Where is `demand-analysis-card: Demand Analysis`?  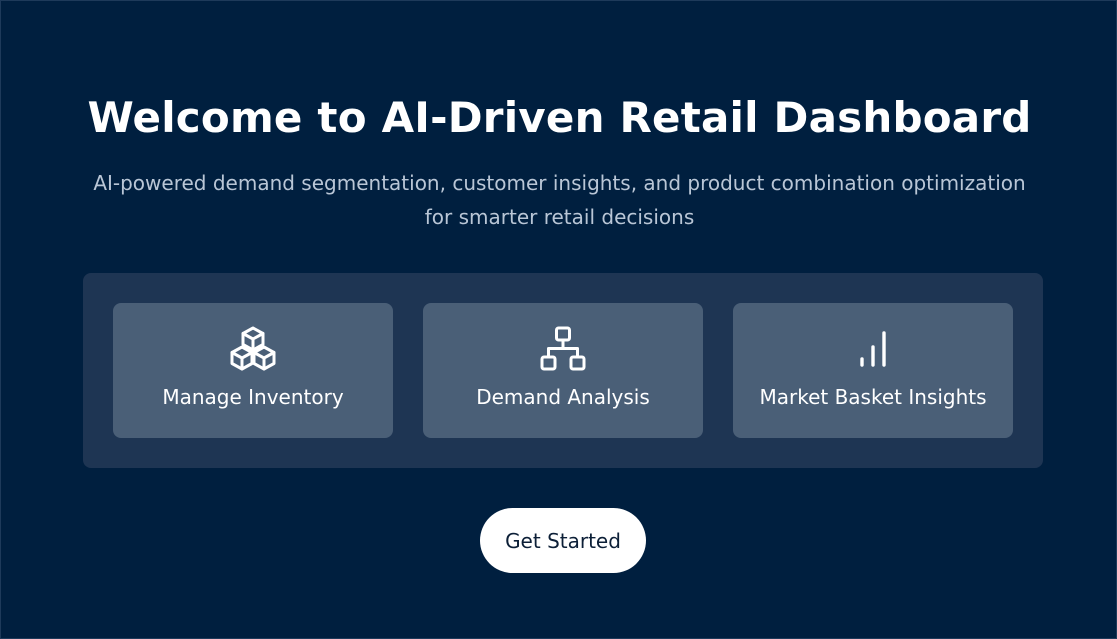
demand-analysis-card: Demand Analysis is located at coordinates (563, 370).